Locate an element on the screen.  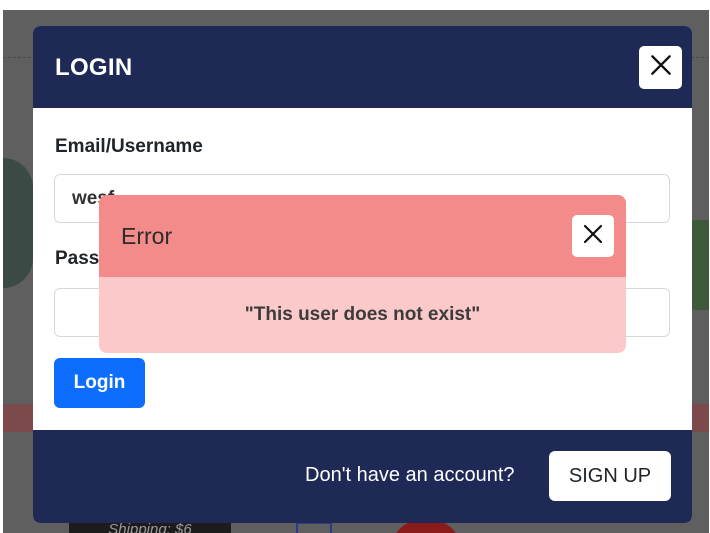
login-modal-header: LOGIN is located at coordinates (362, 67).